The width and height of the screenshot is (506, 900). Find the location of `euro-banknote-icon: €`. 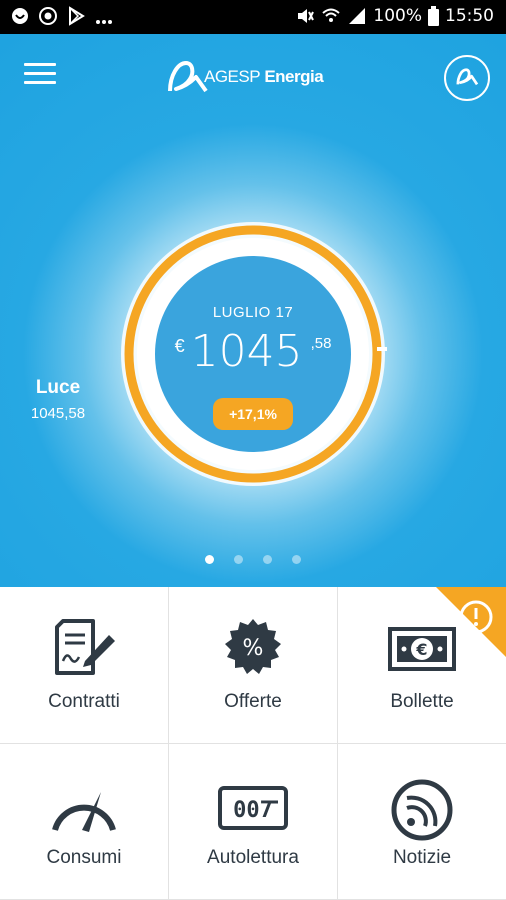

euro-banknote-icon: € is located at coordinates (422, 649).